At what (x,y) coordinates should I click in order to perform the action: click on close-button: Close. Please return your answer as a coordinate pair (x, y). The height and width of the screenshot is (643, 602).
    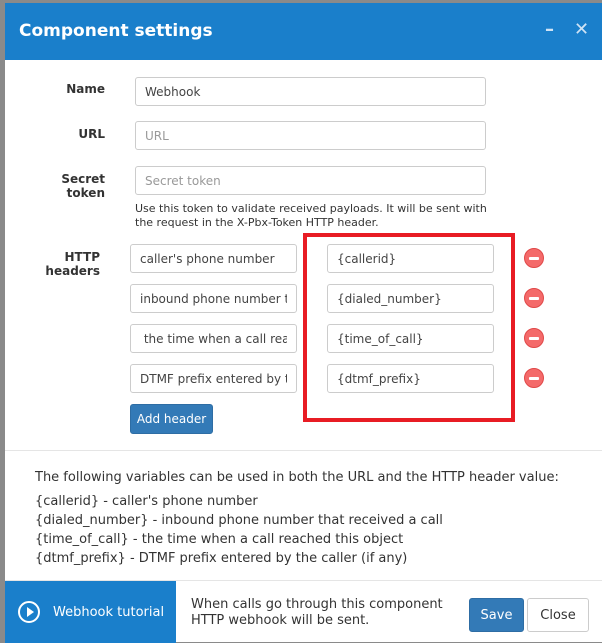
    Looking at the image, I should click on (558, 615).